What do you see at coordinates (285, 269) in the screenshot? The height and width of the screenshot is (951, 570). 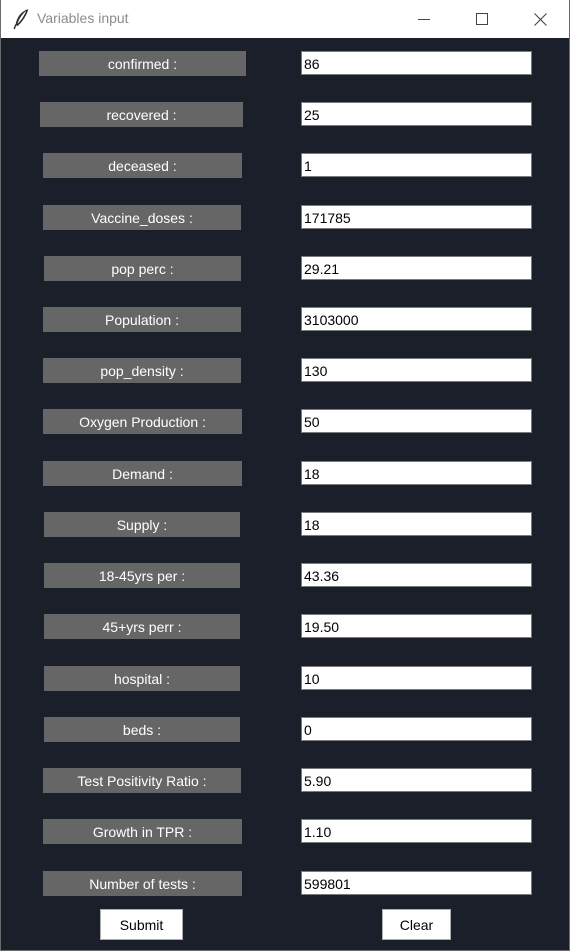 I see `pop-perc-row: pop perc :` at bounding box center [285, 269].